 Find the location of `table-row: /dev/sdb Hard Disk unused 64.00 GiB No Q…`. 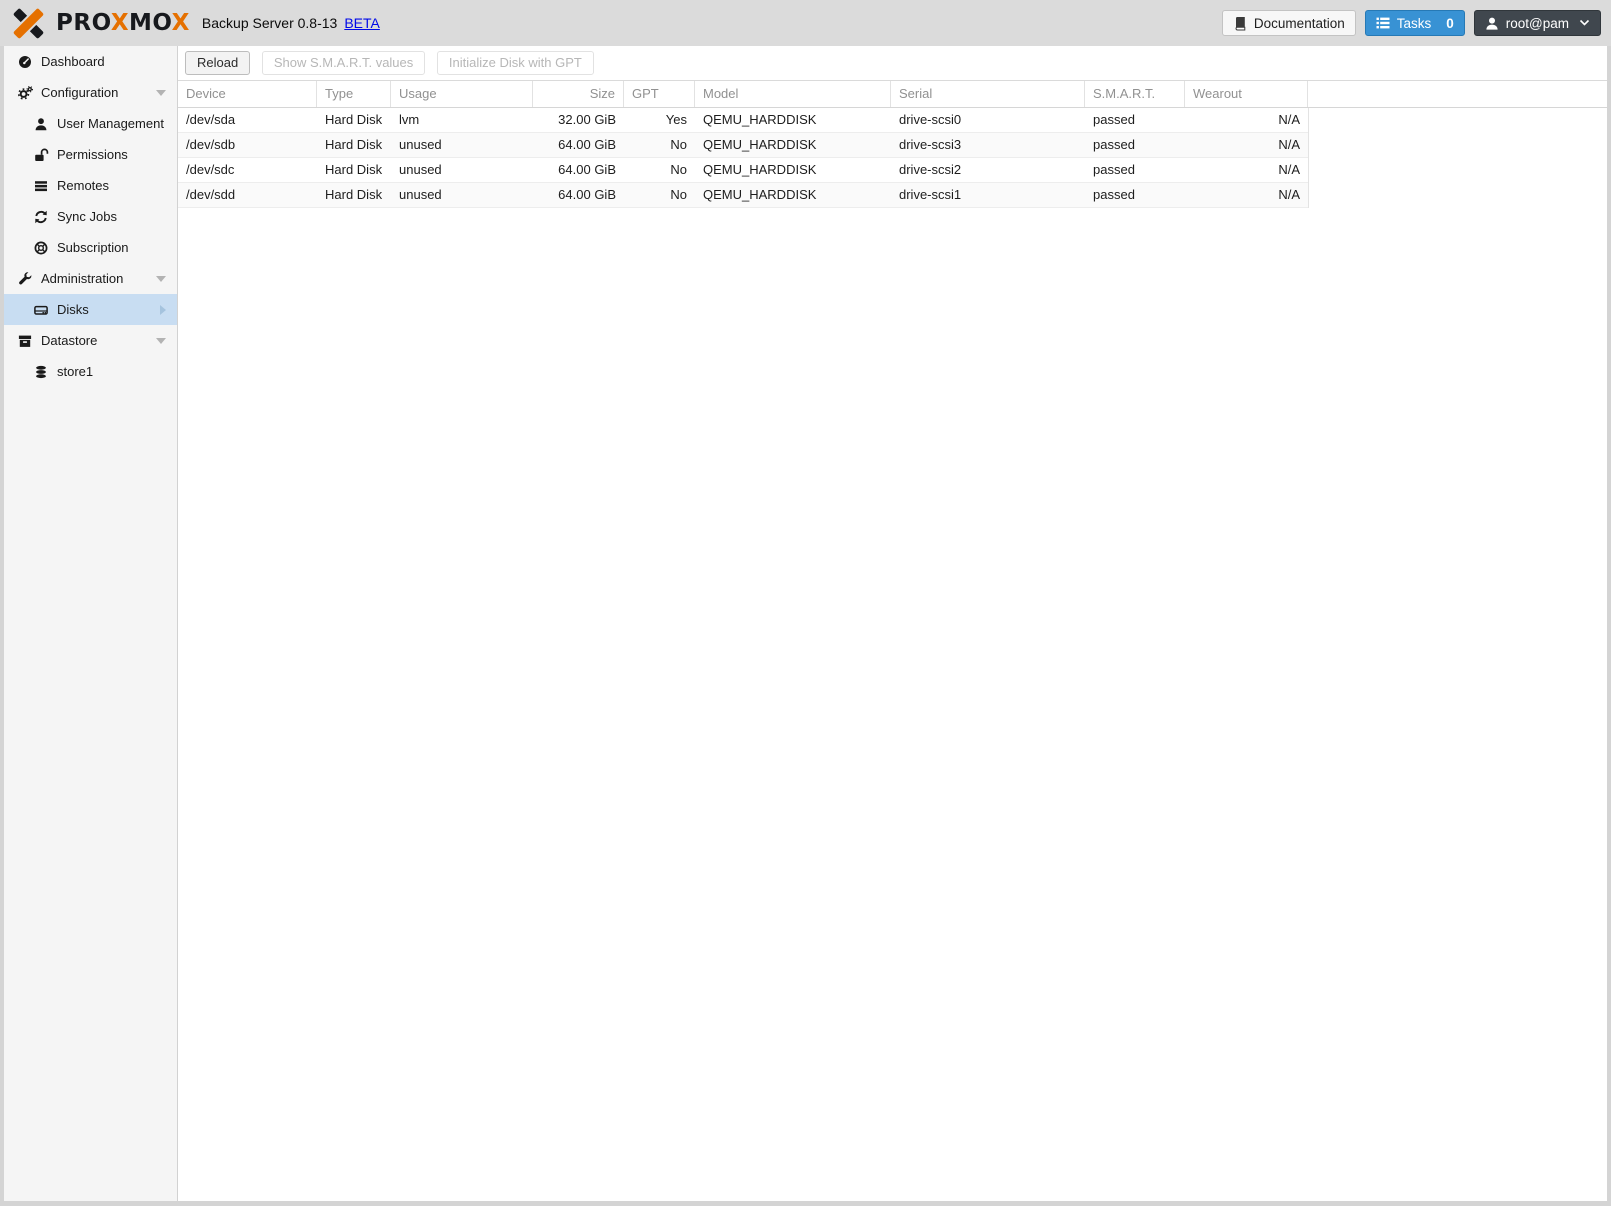

table-row: /dev/sdb Hard Disk unused 64.00 GiB No Q… is located at coordinates (743, 145).